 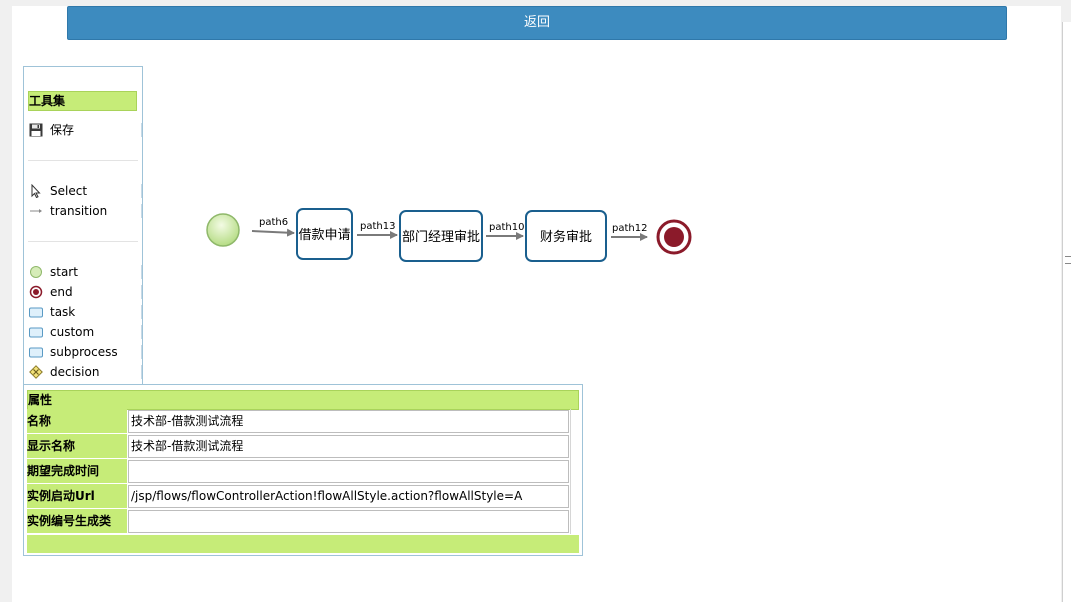 I want to click on task-label-dept-manager: 部门经理审批, so click(x=441, y=237).